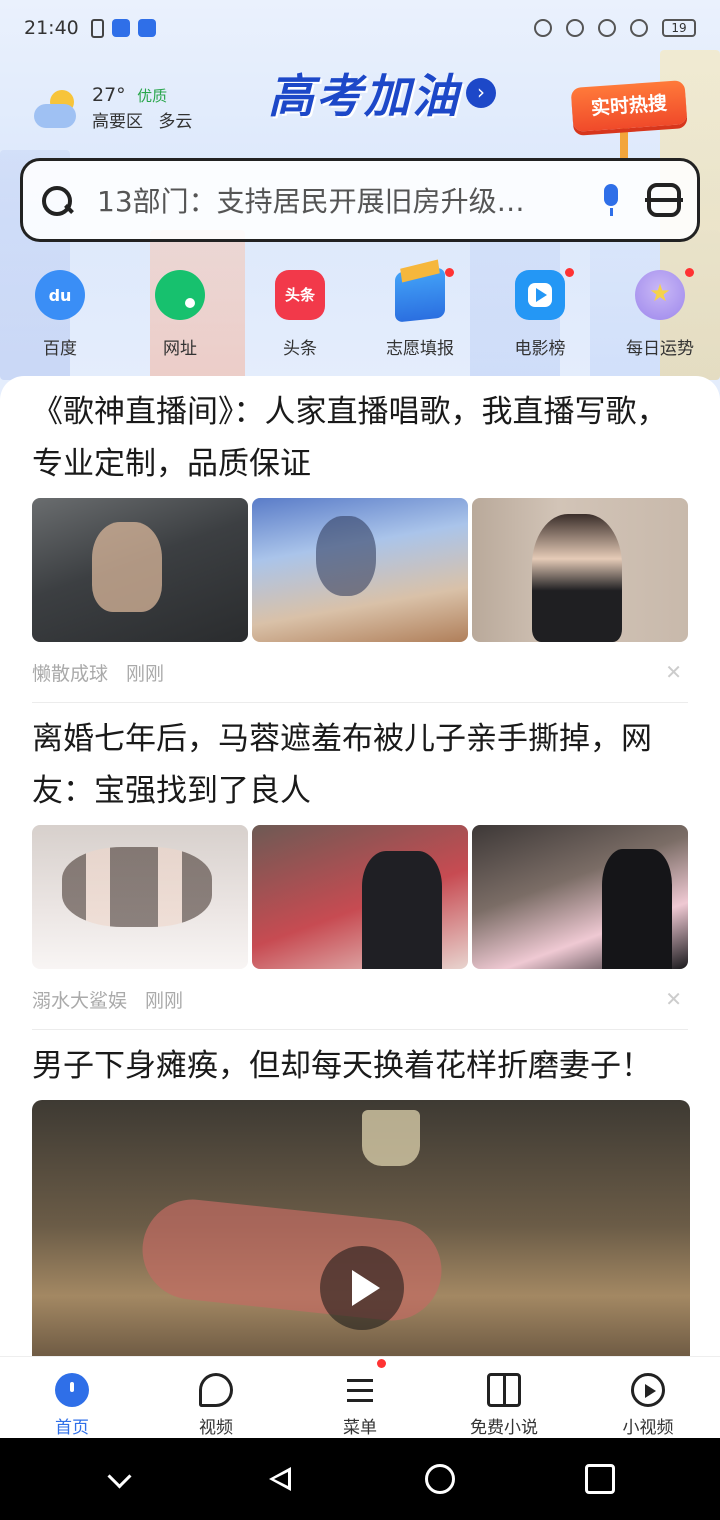 The image size is (720, 1520). I want to click on back-icon, so click(280, 1479).